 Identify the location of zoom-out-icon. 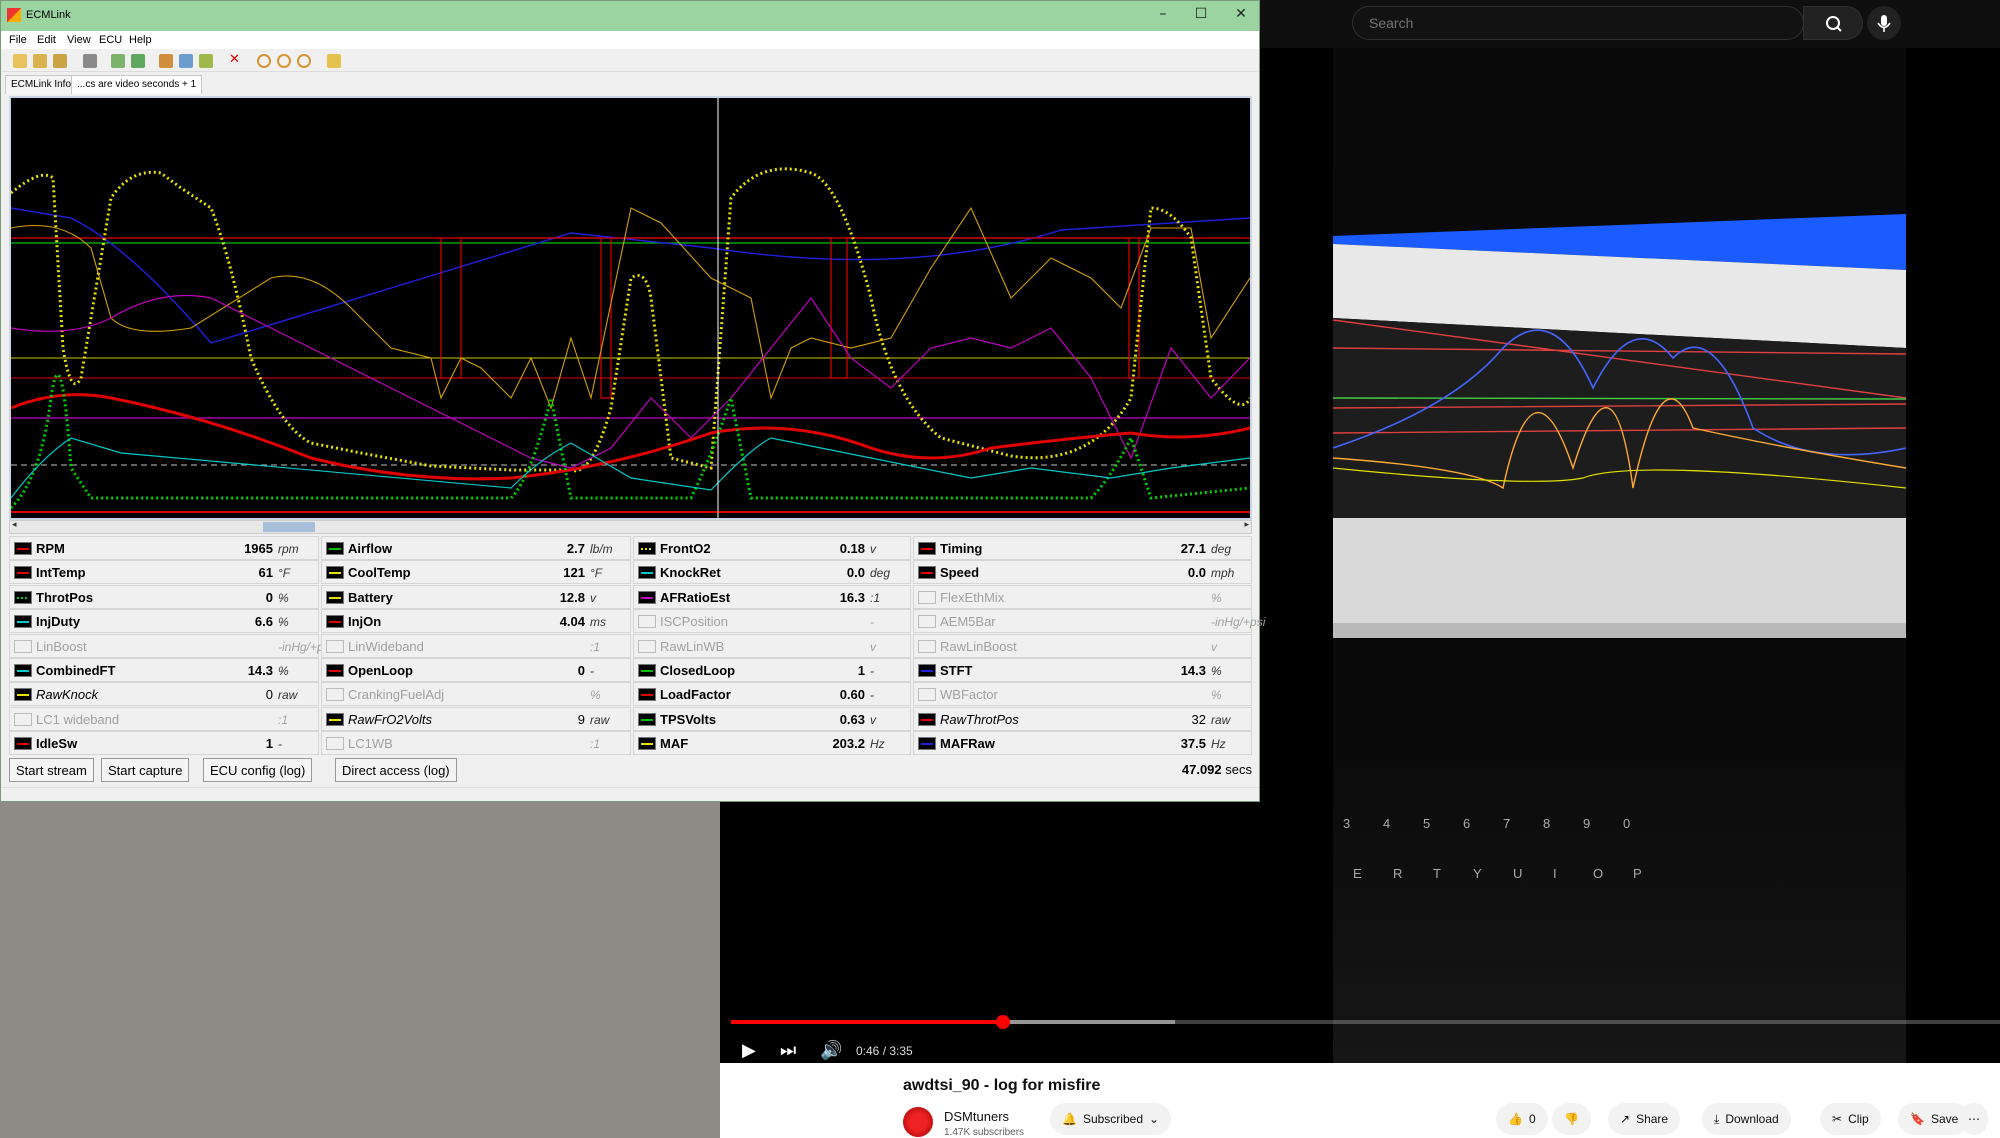
(284, 61).